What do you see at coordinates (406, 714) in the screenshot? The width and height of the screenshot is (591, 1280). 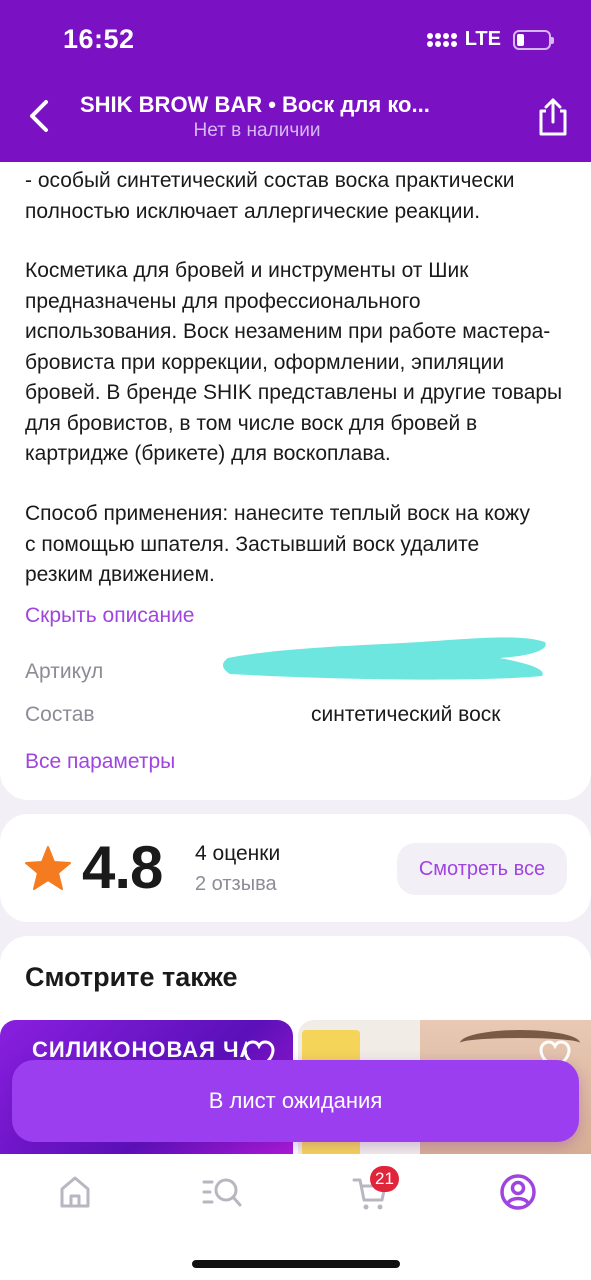 I see `param-value-composition: синтетический воск` at bounding box center [406, 714].